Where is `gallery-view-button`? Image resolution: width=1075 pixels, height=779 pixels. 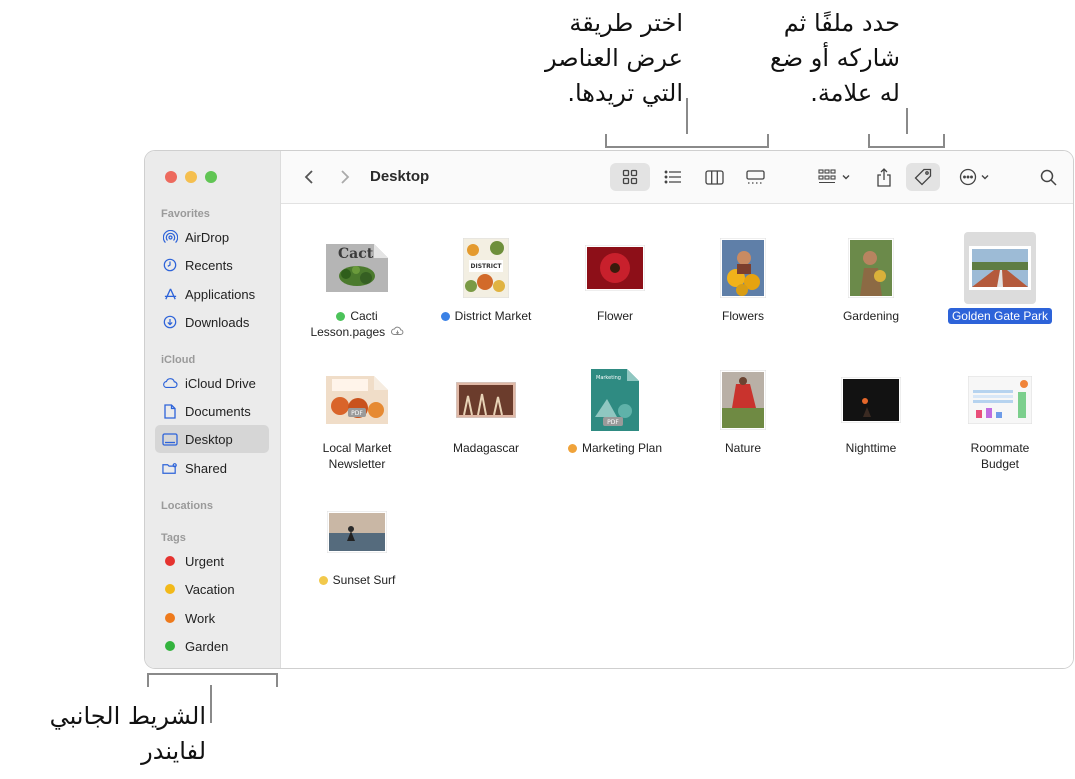
gallery-view-button is located at coordinates (755, 177).